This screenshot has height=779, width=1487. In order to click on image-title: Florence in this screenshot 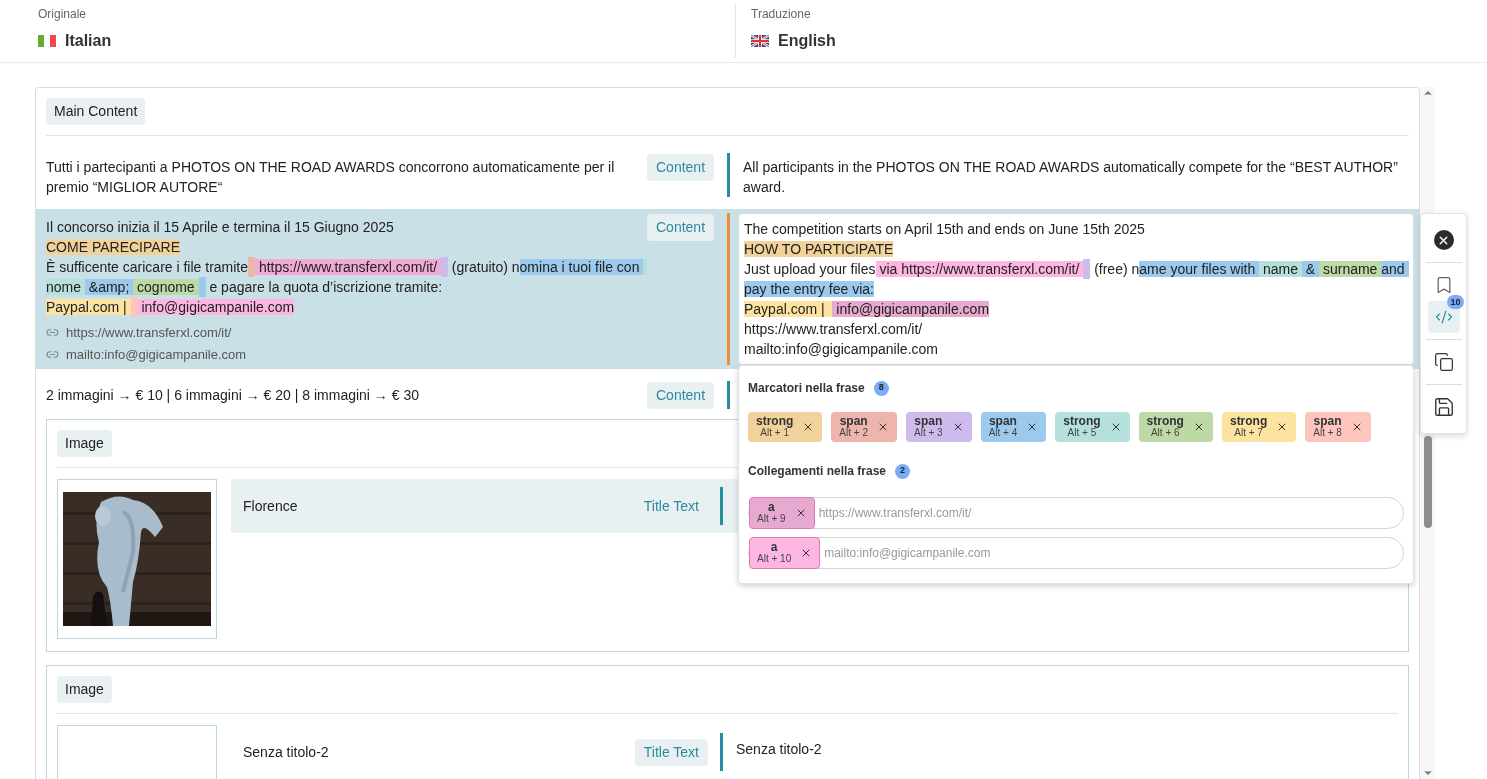, I will do `click(270, 506)`.